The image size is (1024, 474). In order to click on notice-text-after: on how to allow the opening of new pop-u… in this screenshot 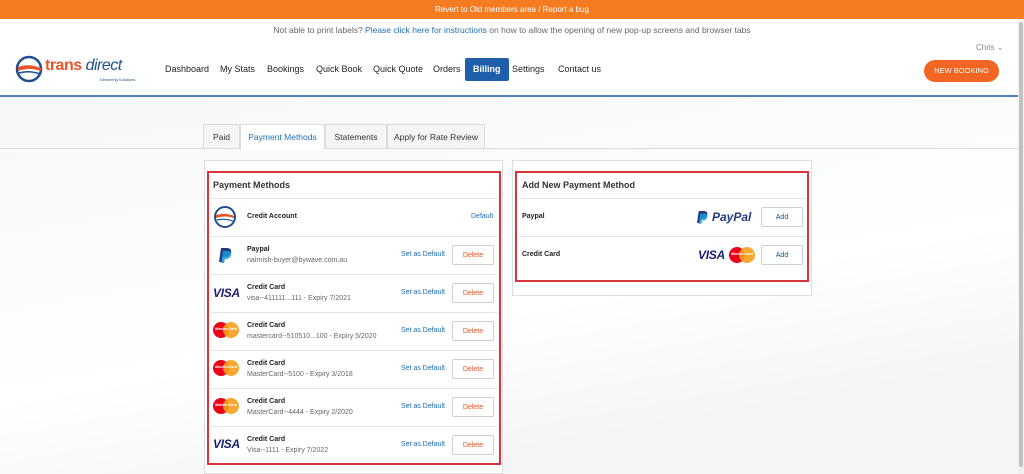, I will do `click(618, 30)`.